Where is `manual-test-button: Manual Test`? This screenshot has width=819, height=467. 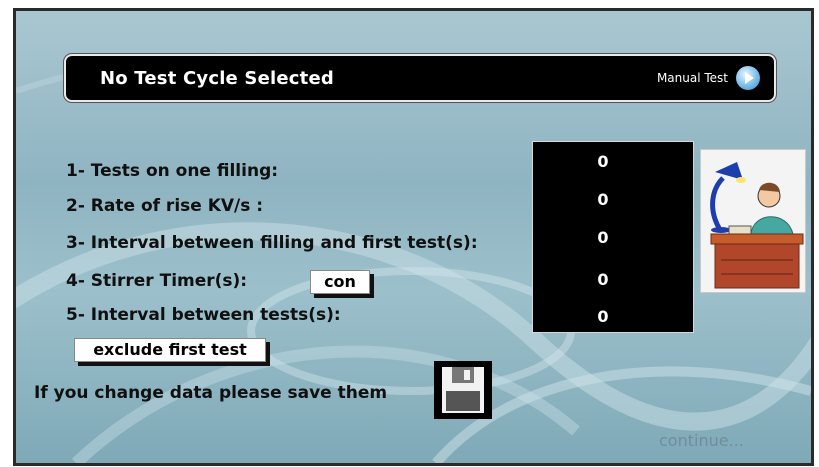 manual-test-button: Manual Test is located at coordinates (708, 78).